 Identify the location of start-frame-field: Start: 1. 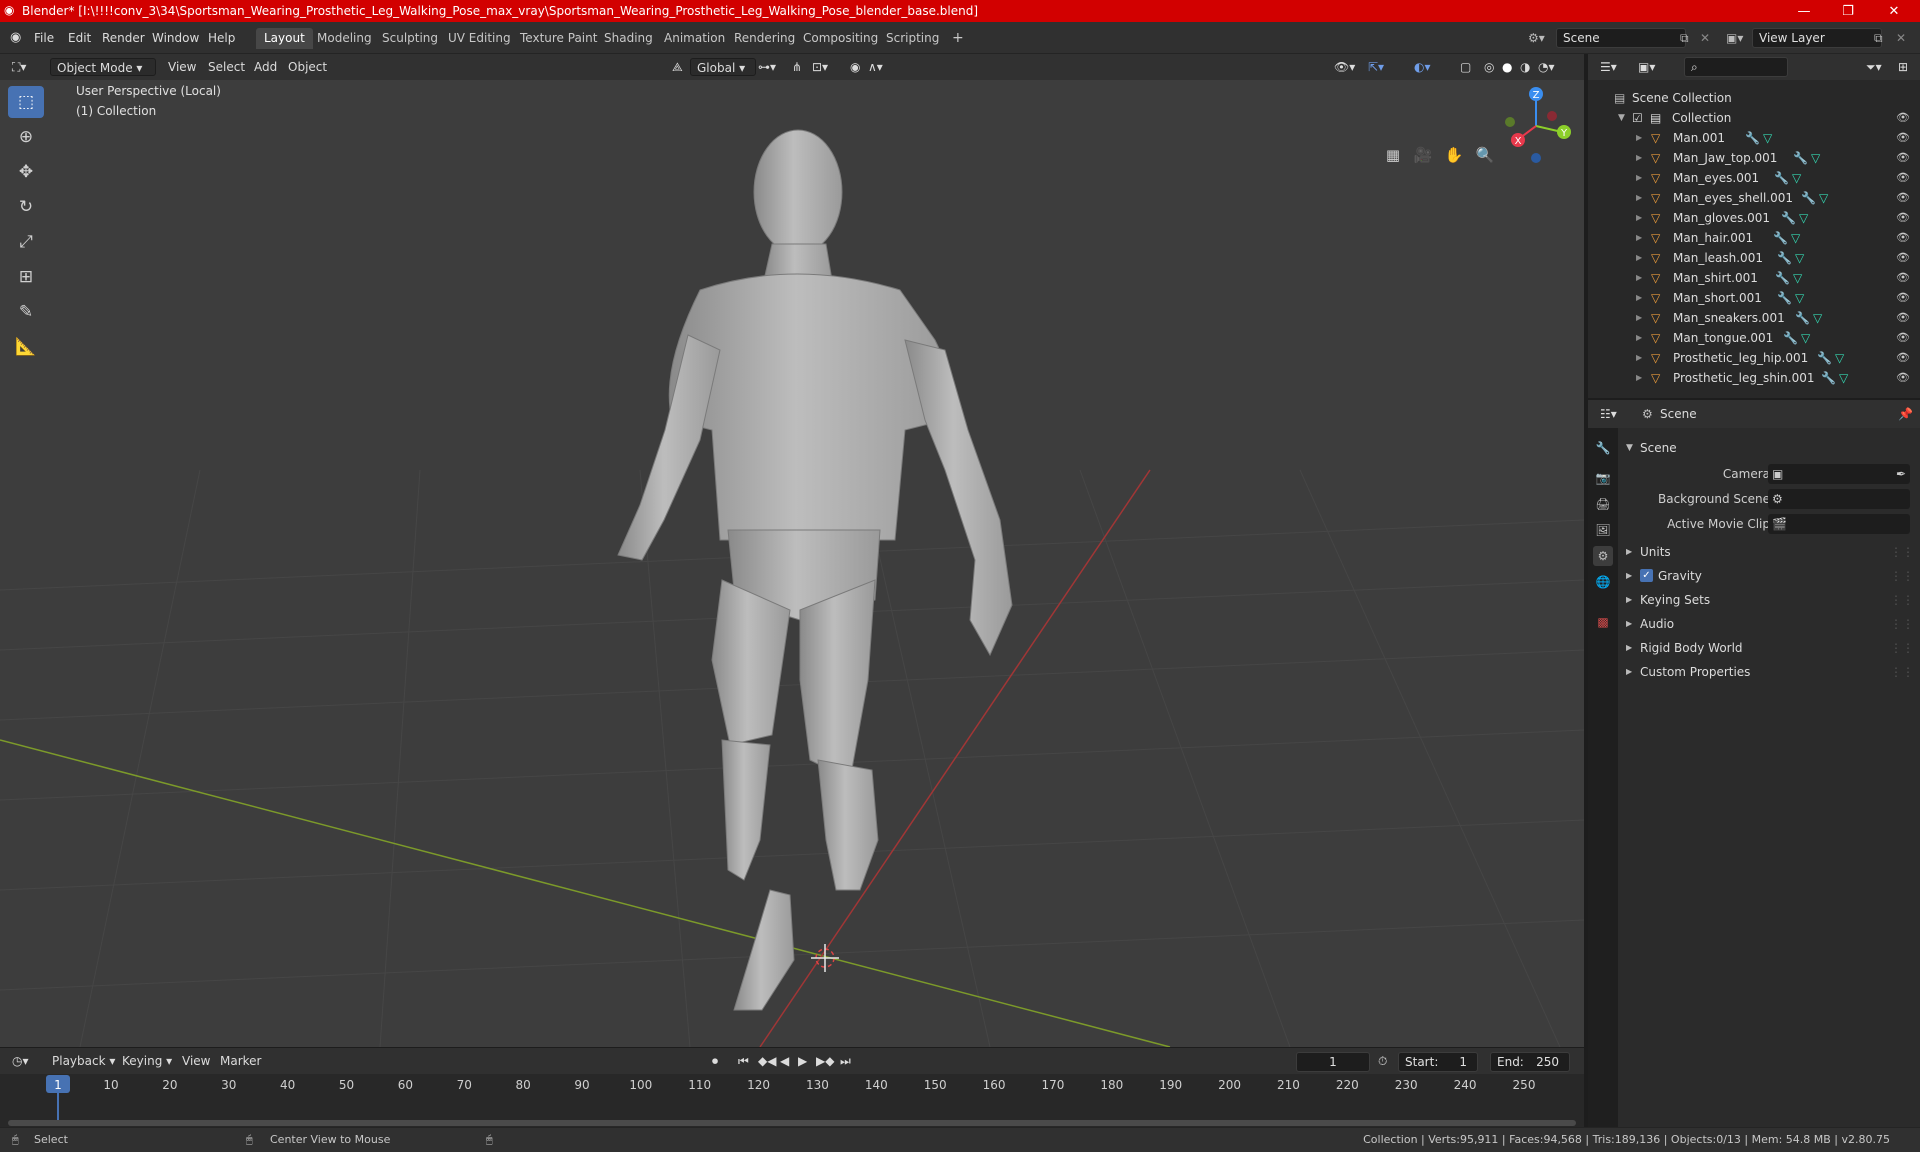
(1438, 1062).